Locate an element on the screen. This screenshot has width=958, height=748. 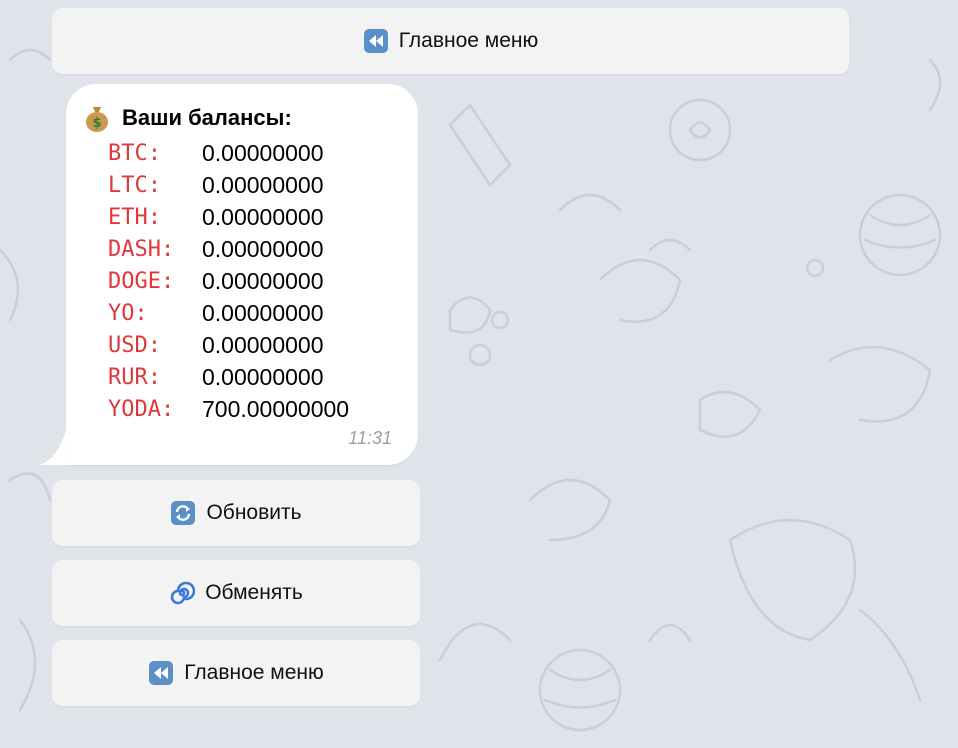
balance-title-text: Ваши балансы: is located at coordinates (207, 117).